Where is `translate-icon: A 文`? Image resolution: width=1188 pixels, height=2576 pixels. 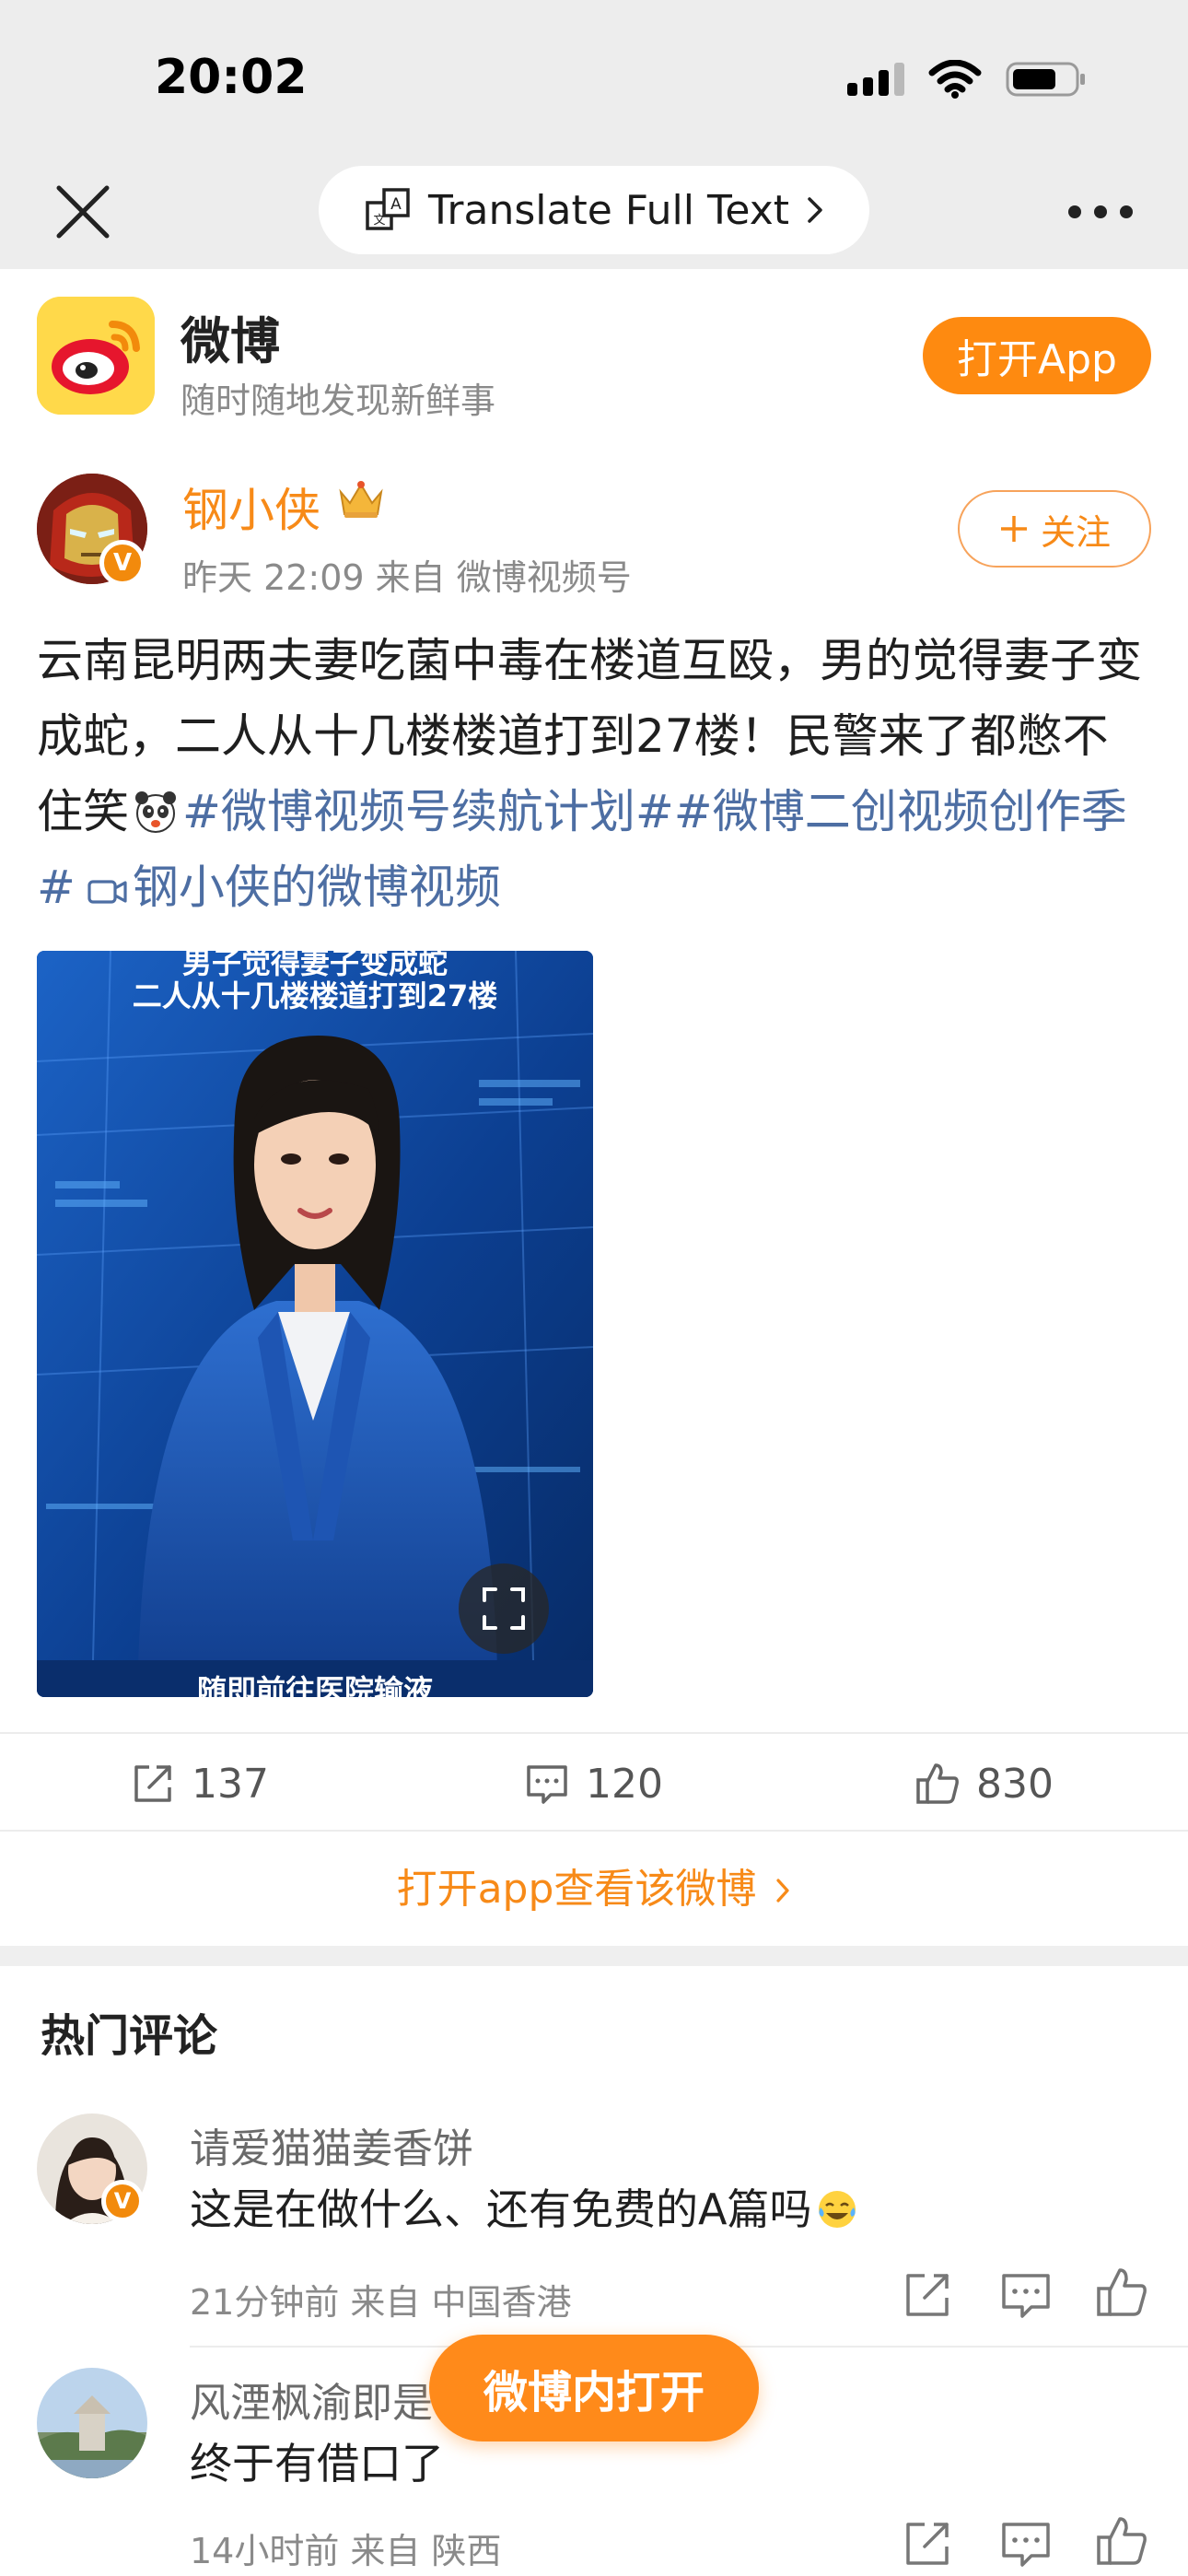
translate-icon: A 文 is located at coordinates (388, 209).